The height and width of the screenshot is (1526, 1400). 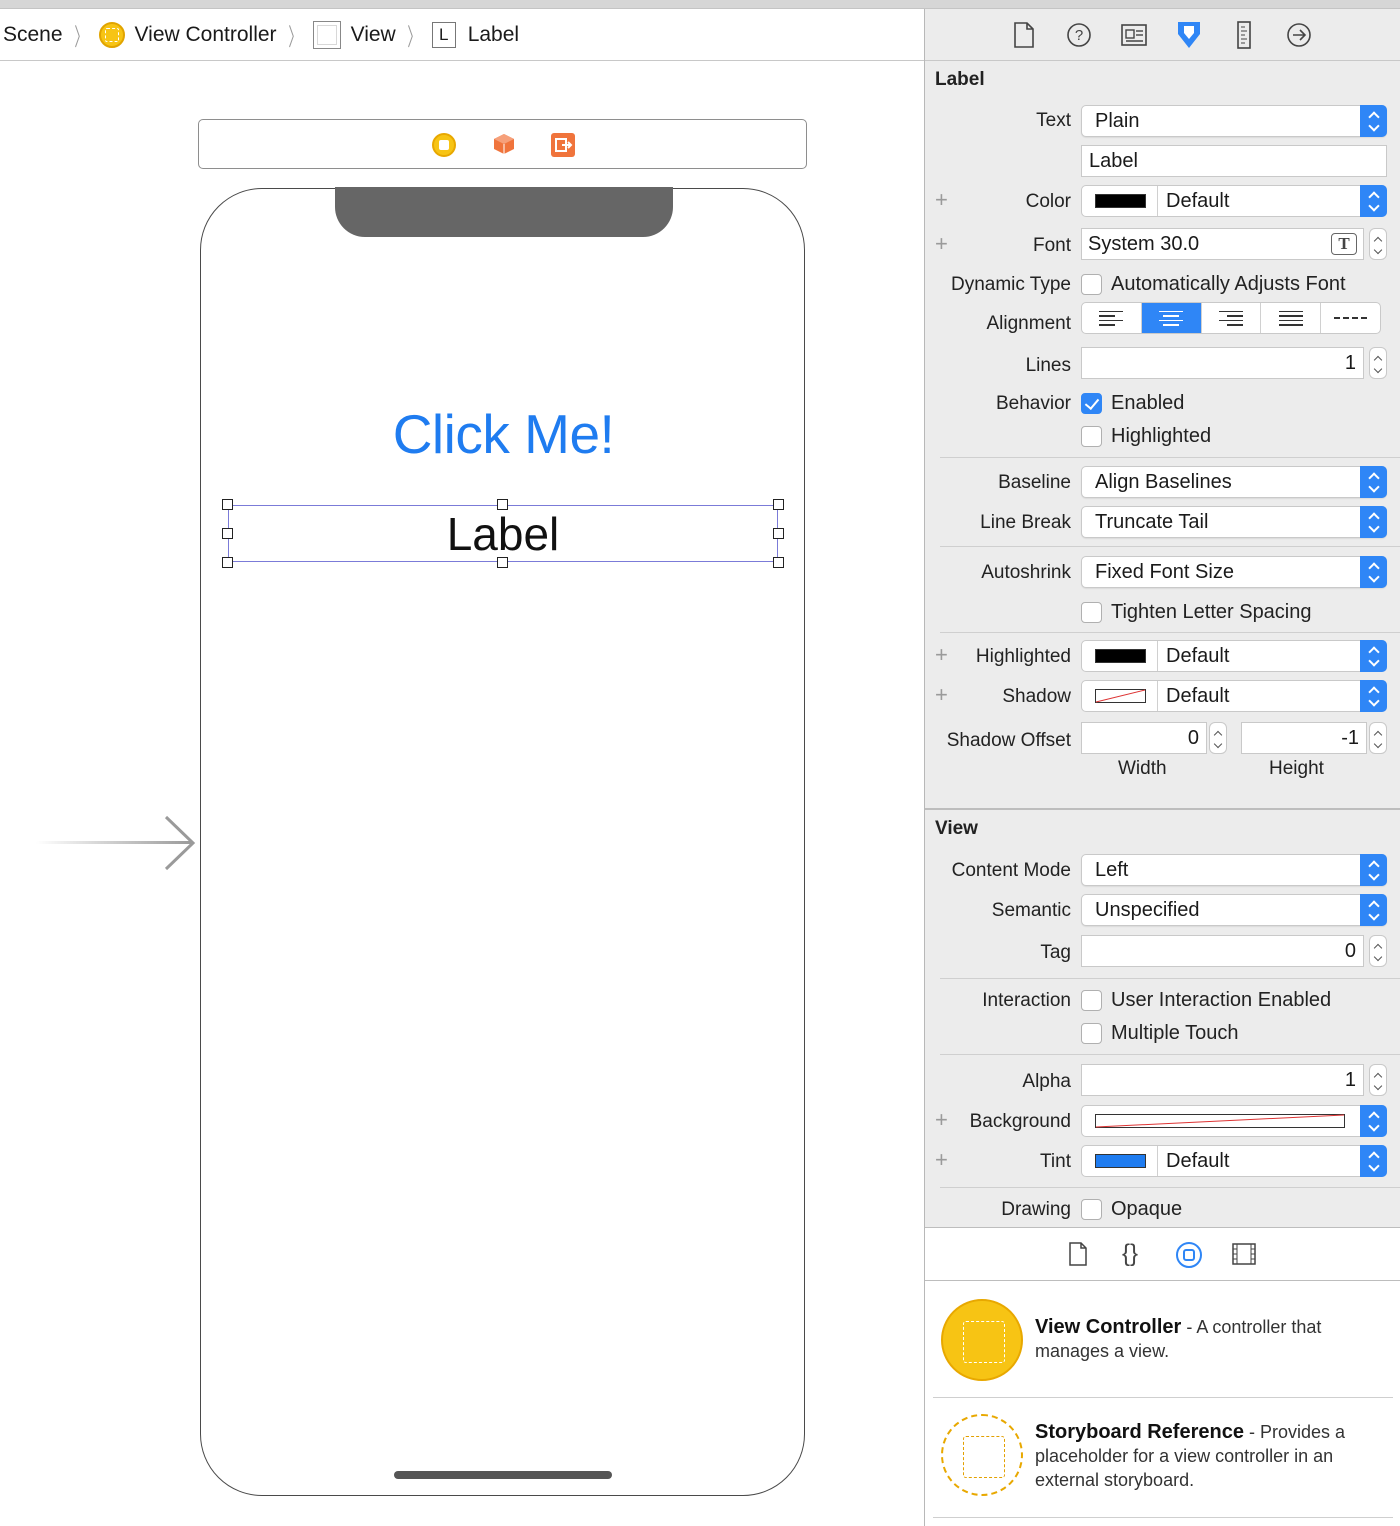 I want to click on text-type-popup: Plain, so click(x=1234, y=121).